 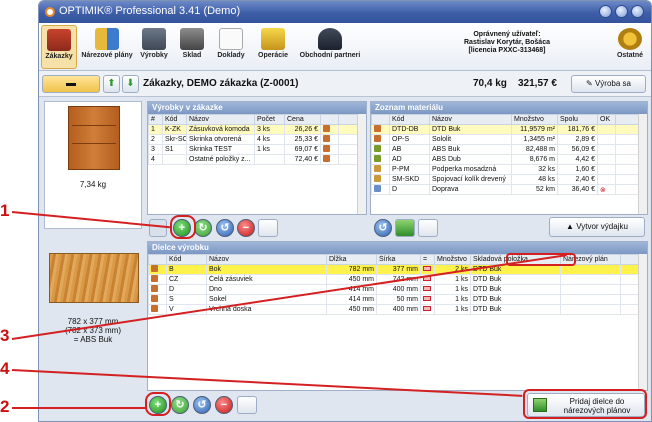 I want to click on arrow-up-icon: ⬆, so click(x=111, y=83).